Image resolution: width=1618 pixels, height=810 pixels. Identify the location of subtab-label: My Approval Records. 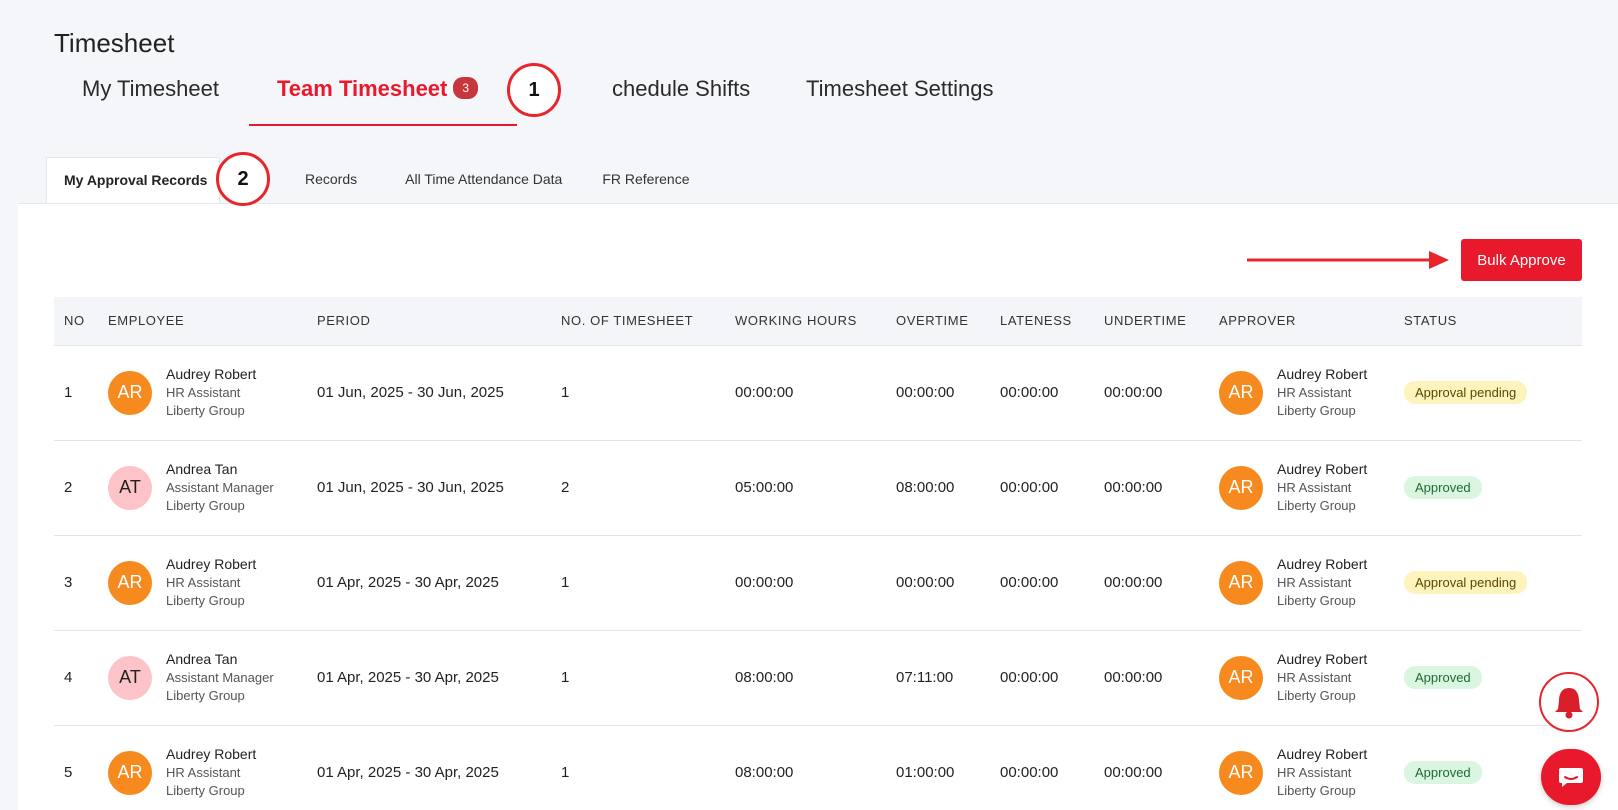
(136, 180).